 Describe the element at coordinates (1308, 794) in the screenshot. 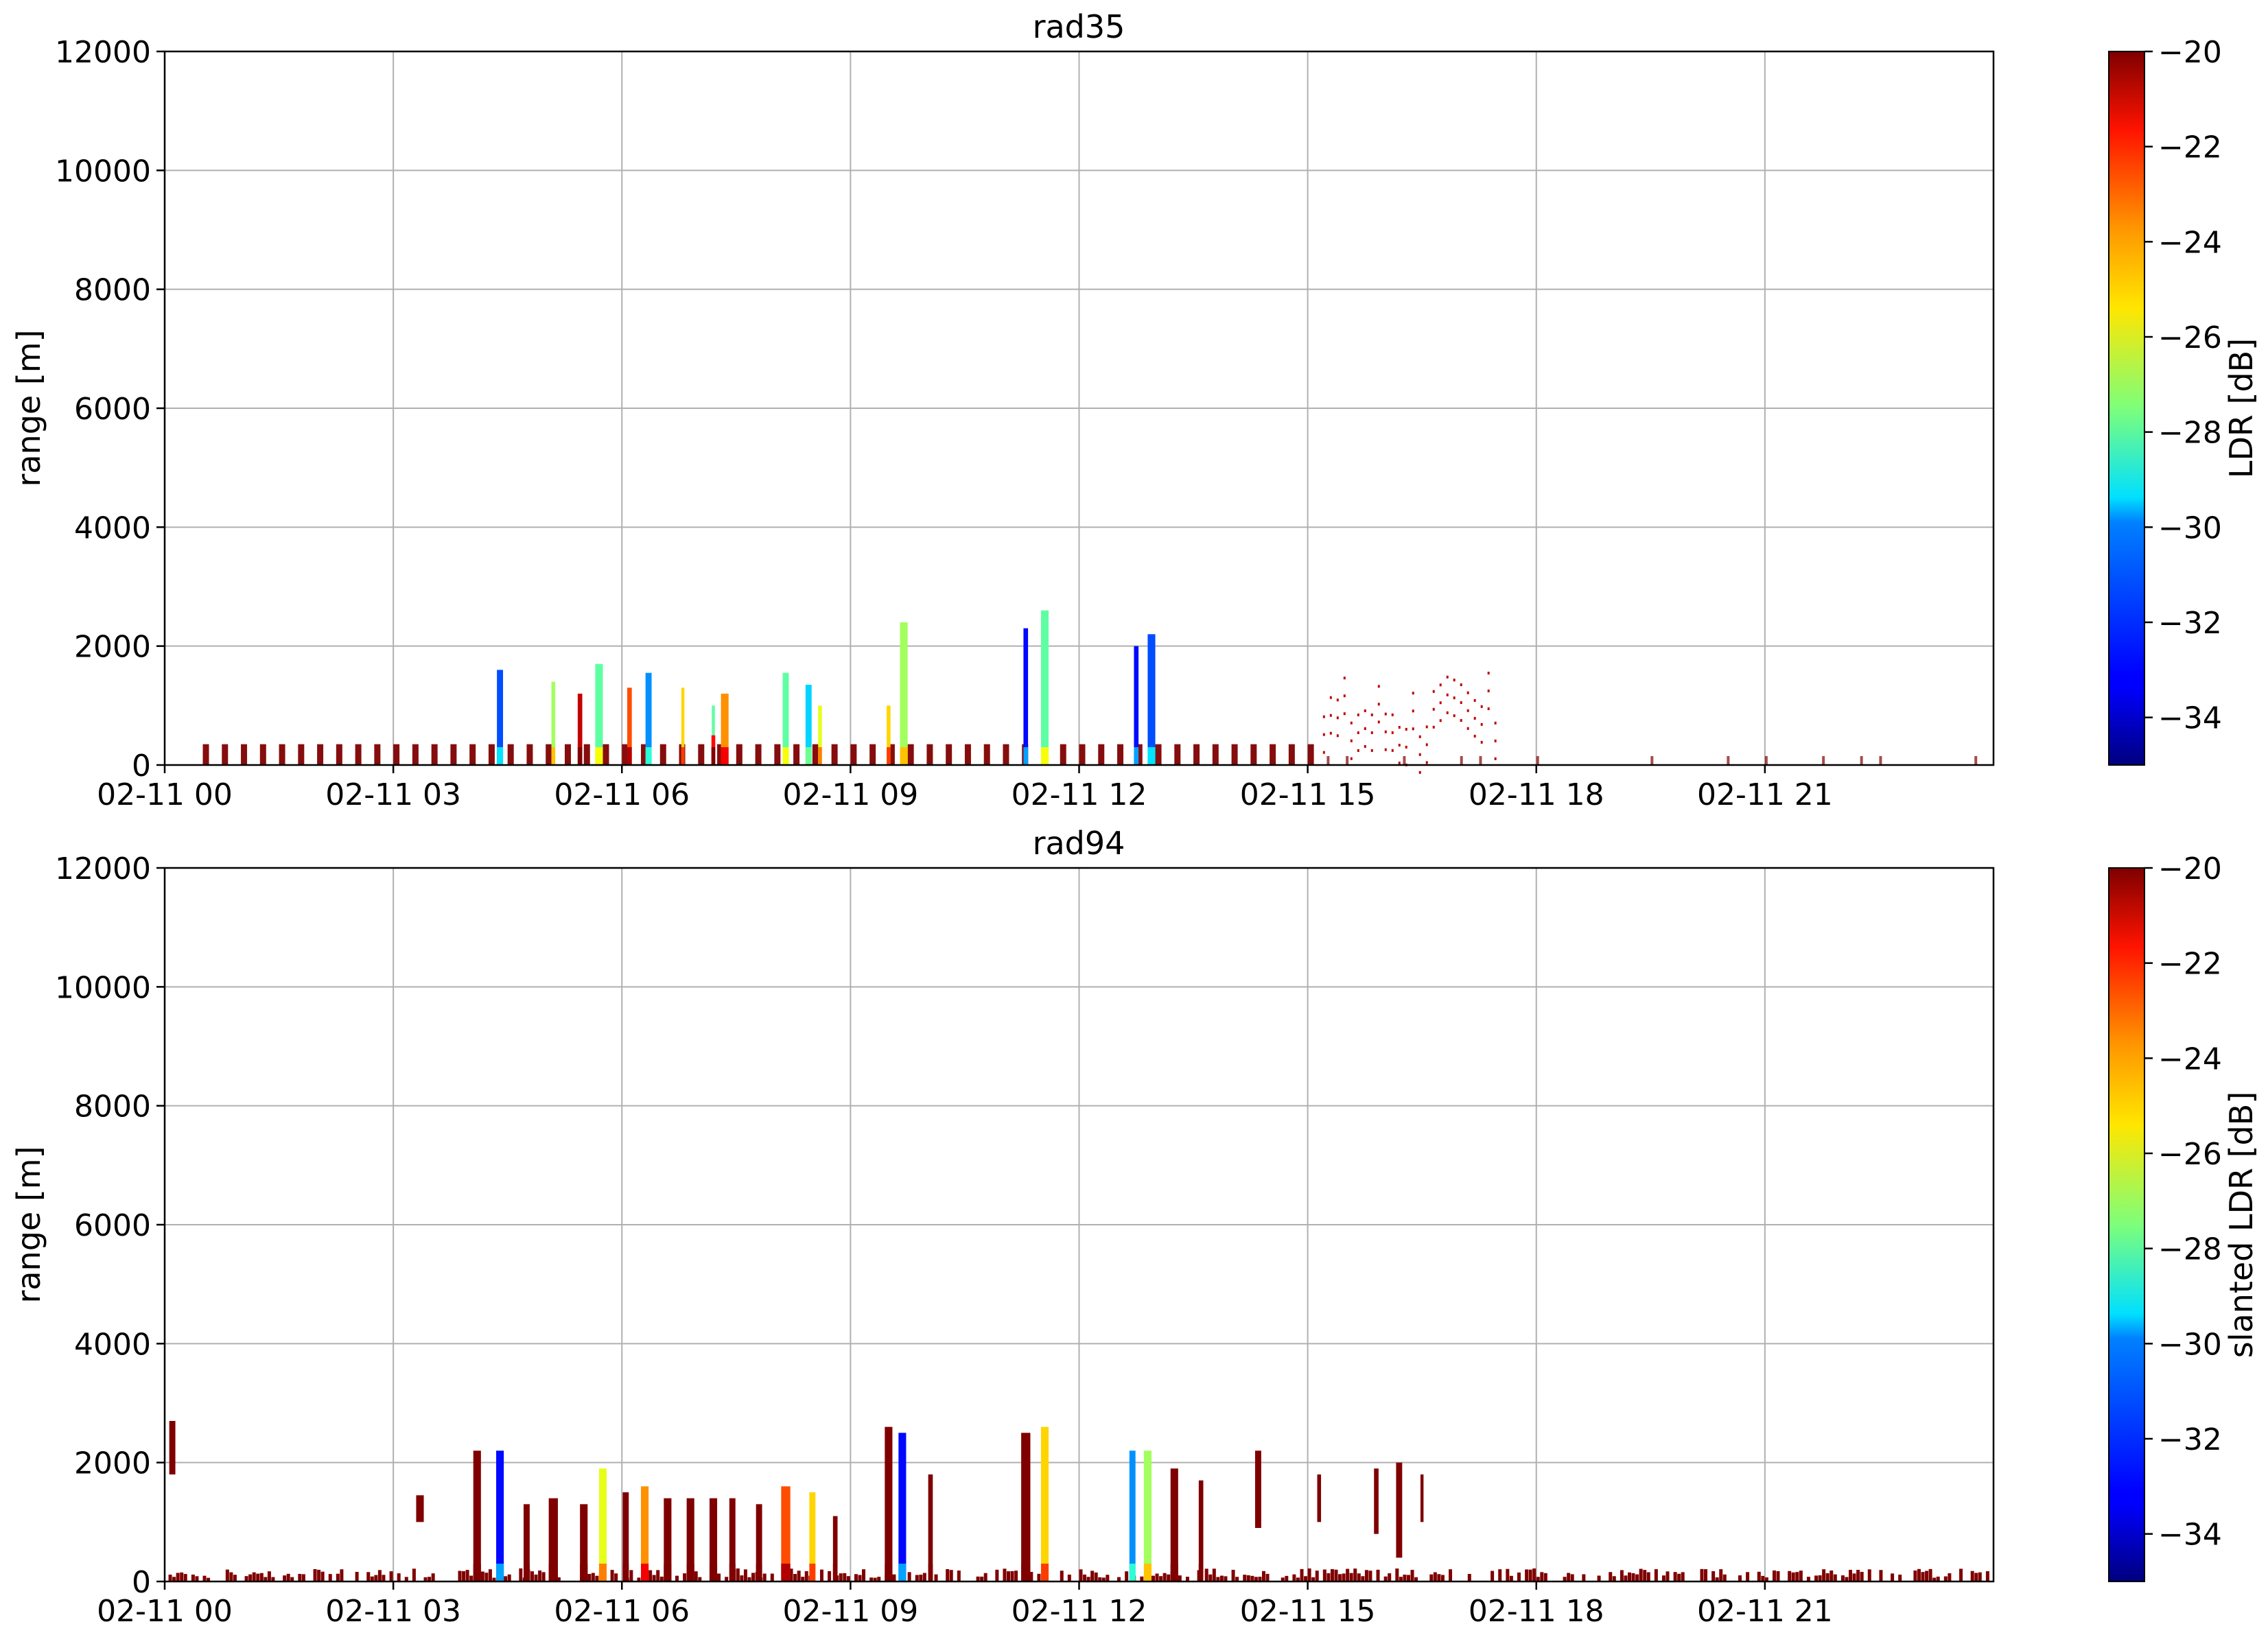

I see `x-tick-label: 02-11 15` at that location.